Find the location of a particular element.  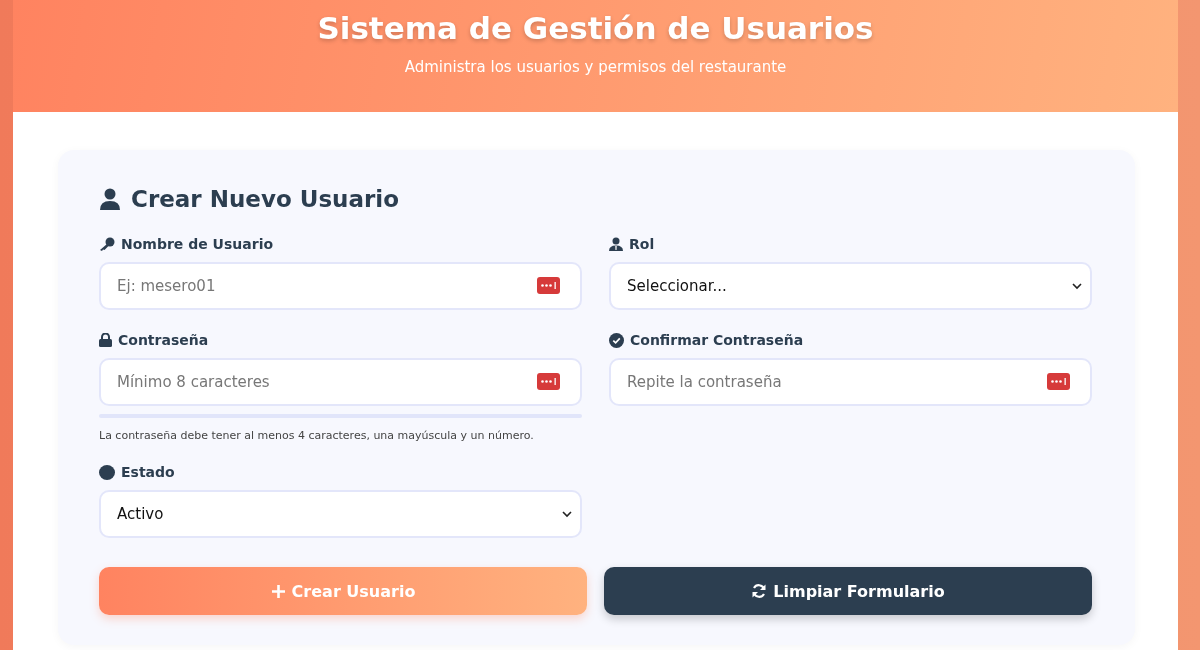

clear-form-button: Limpiar Formulario is located at coordinates (848, 591).